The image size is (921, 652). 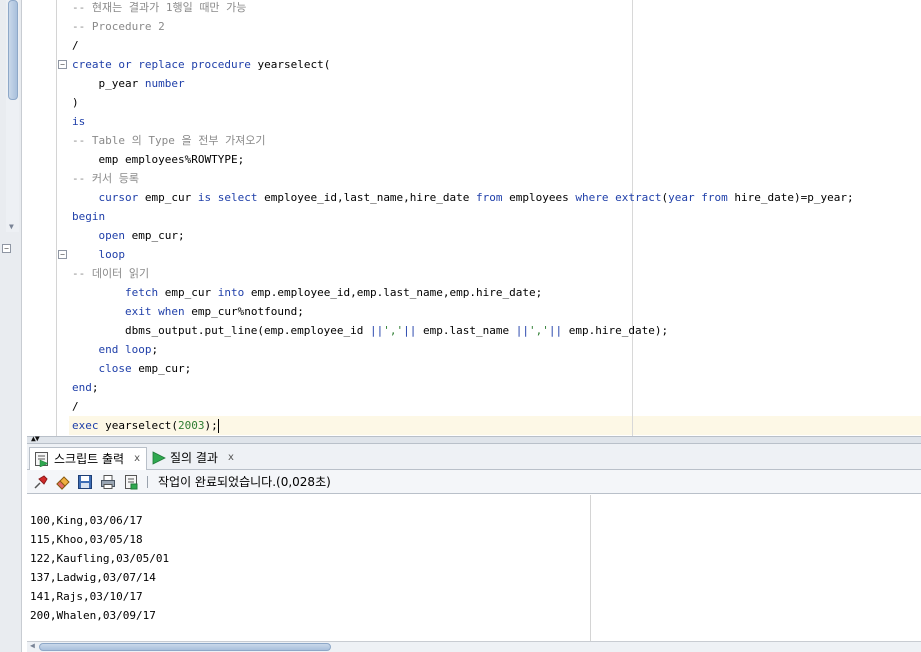 I want to click on code-text: yearselect(, so click(x=290, y=64).